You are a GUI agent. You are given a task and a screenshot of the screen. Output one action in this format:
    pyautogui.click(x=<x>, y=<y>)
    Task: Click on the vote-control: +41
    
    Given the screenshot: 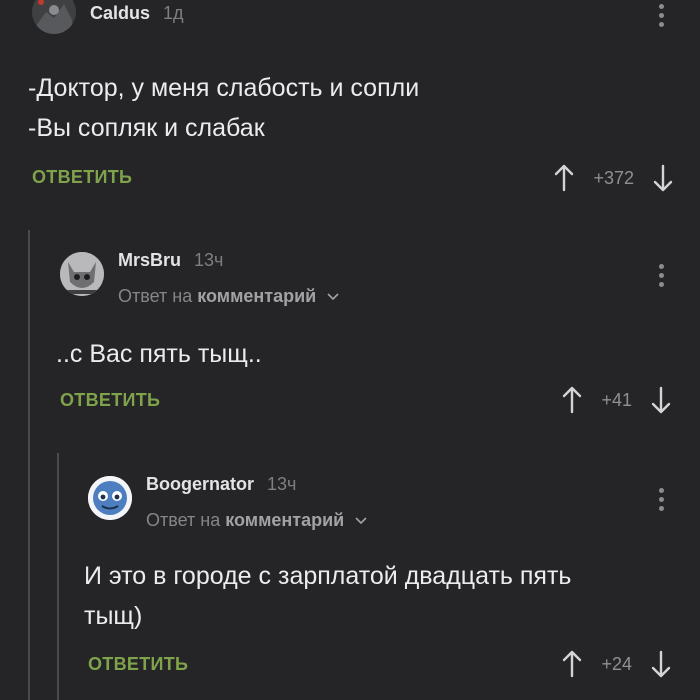 What is the action you would take?
    pyautogui.click(x=616, y=400)
    